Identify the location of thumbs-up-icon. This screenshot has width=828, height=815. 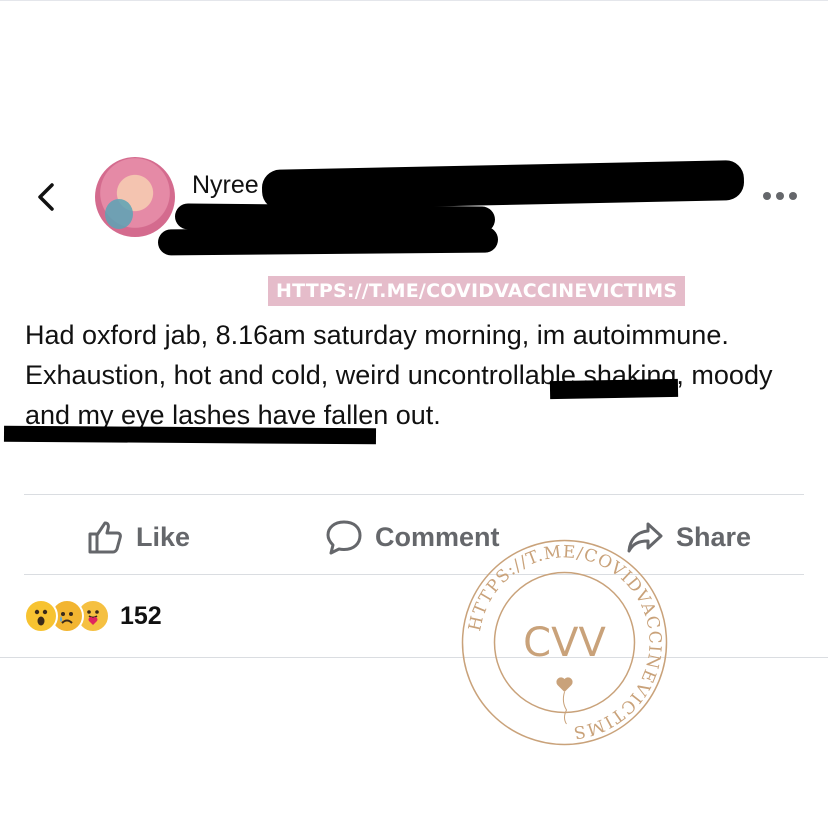
(105, 537).